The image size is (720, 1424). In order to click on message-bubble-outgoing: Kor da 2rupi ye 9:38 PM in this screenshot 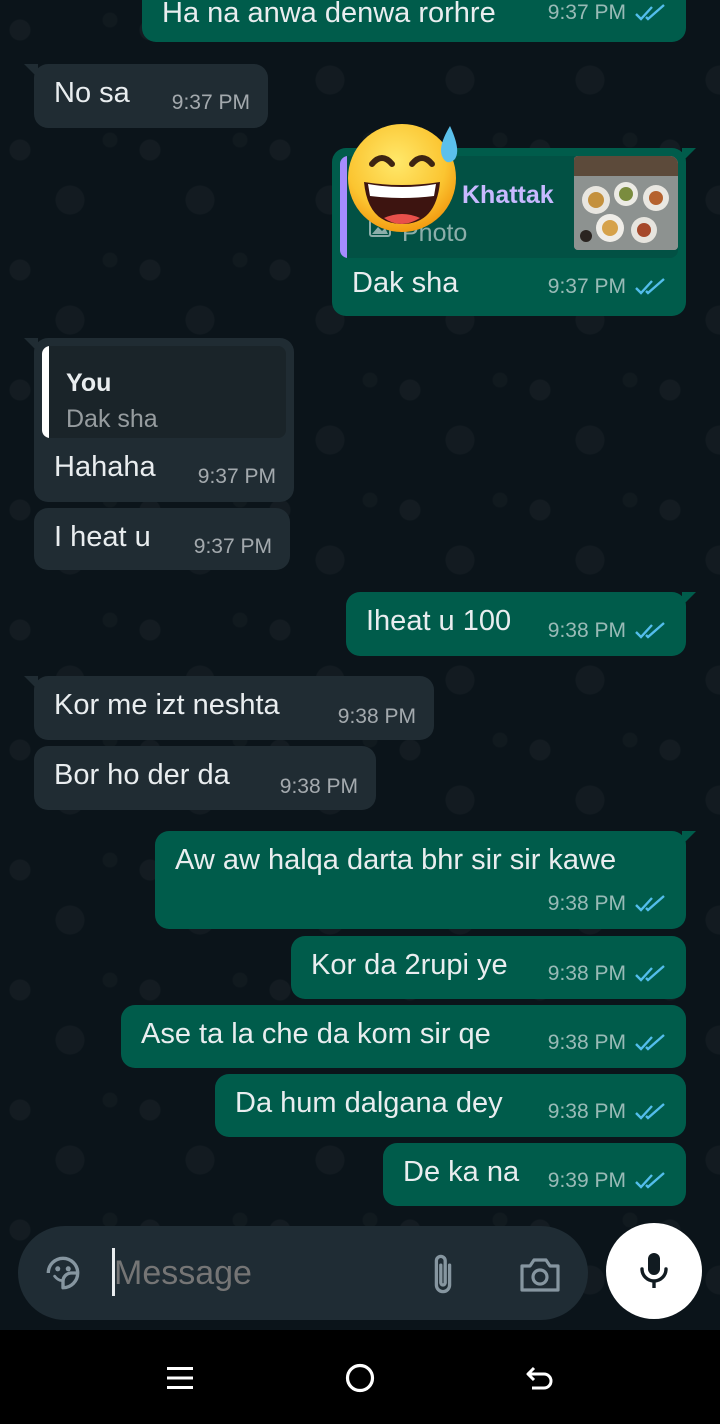, I will do `click(488, 967)`.